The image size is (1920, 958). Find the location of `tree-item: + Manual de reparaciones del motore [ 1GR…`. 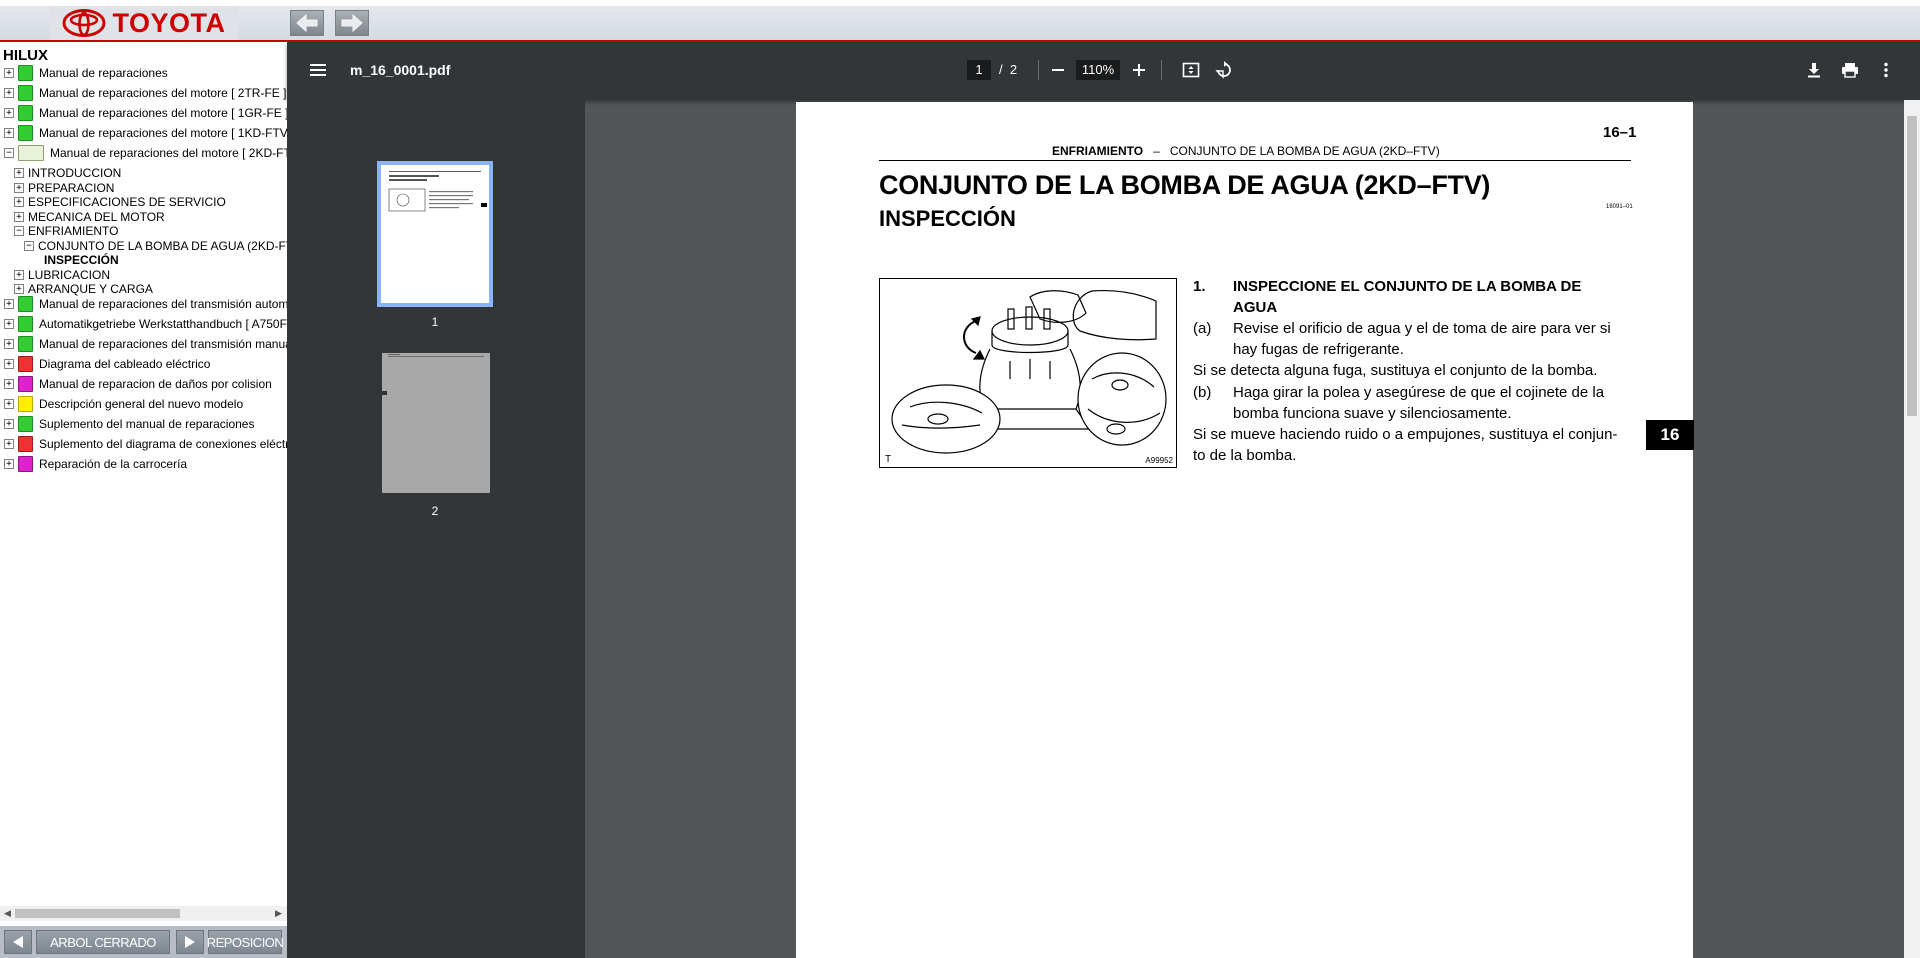

tree-item: + Manual de reparaciones del motore [ 1GR… is located at coordinates (145, 113).